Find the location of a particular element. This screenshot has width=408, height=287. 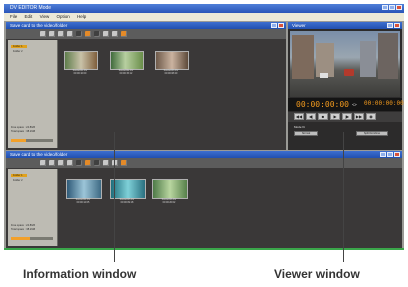

info-bottom-window-controls is located at coordinates (390, 154).